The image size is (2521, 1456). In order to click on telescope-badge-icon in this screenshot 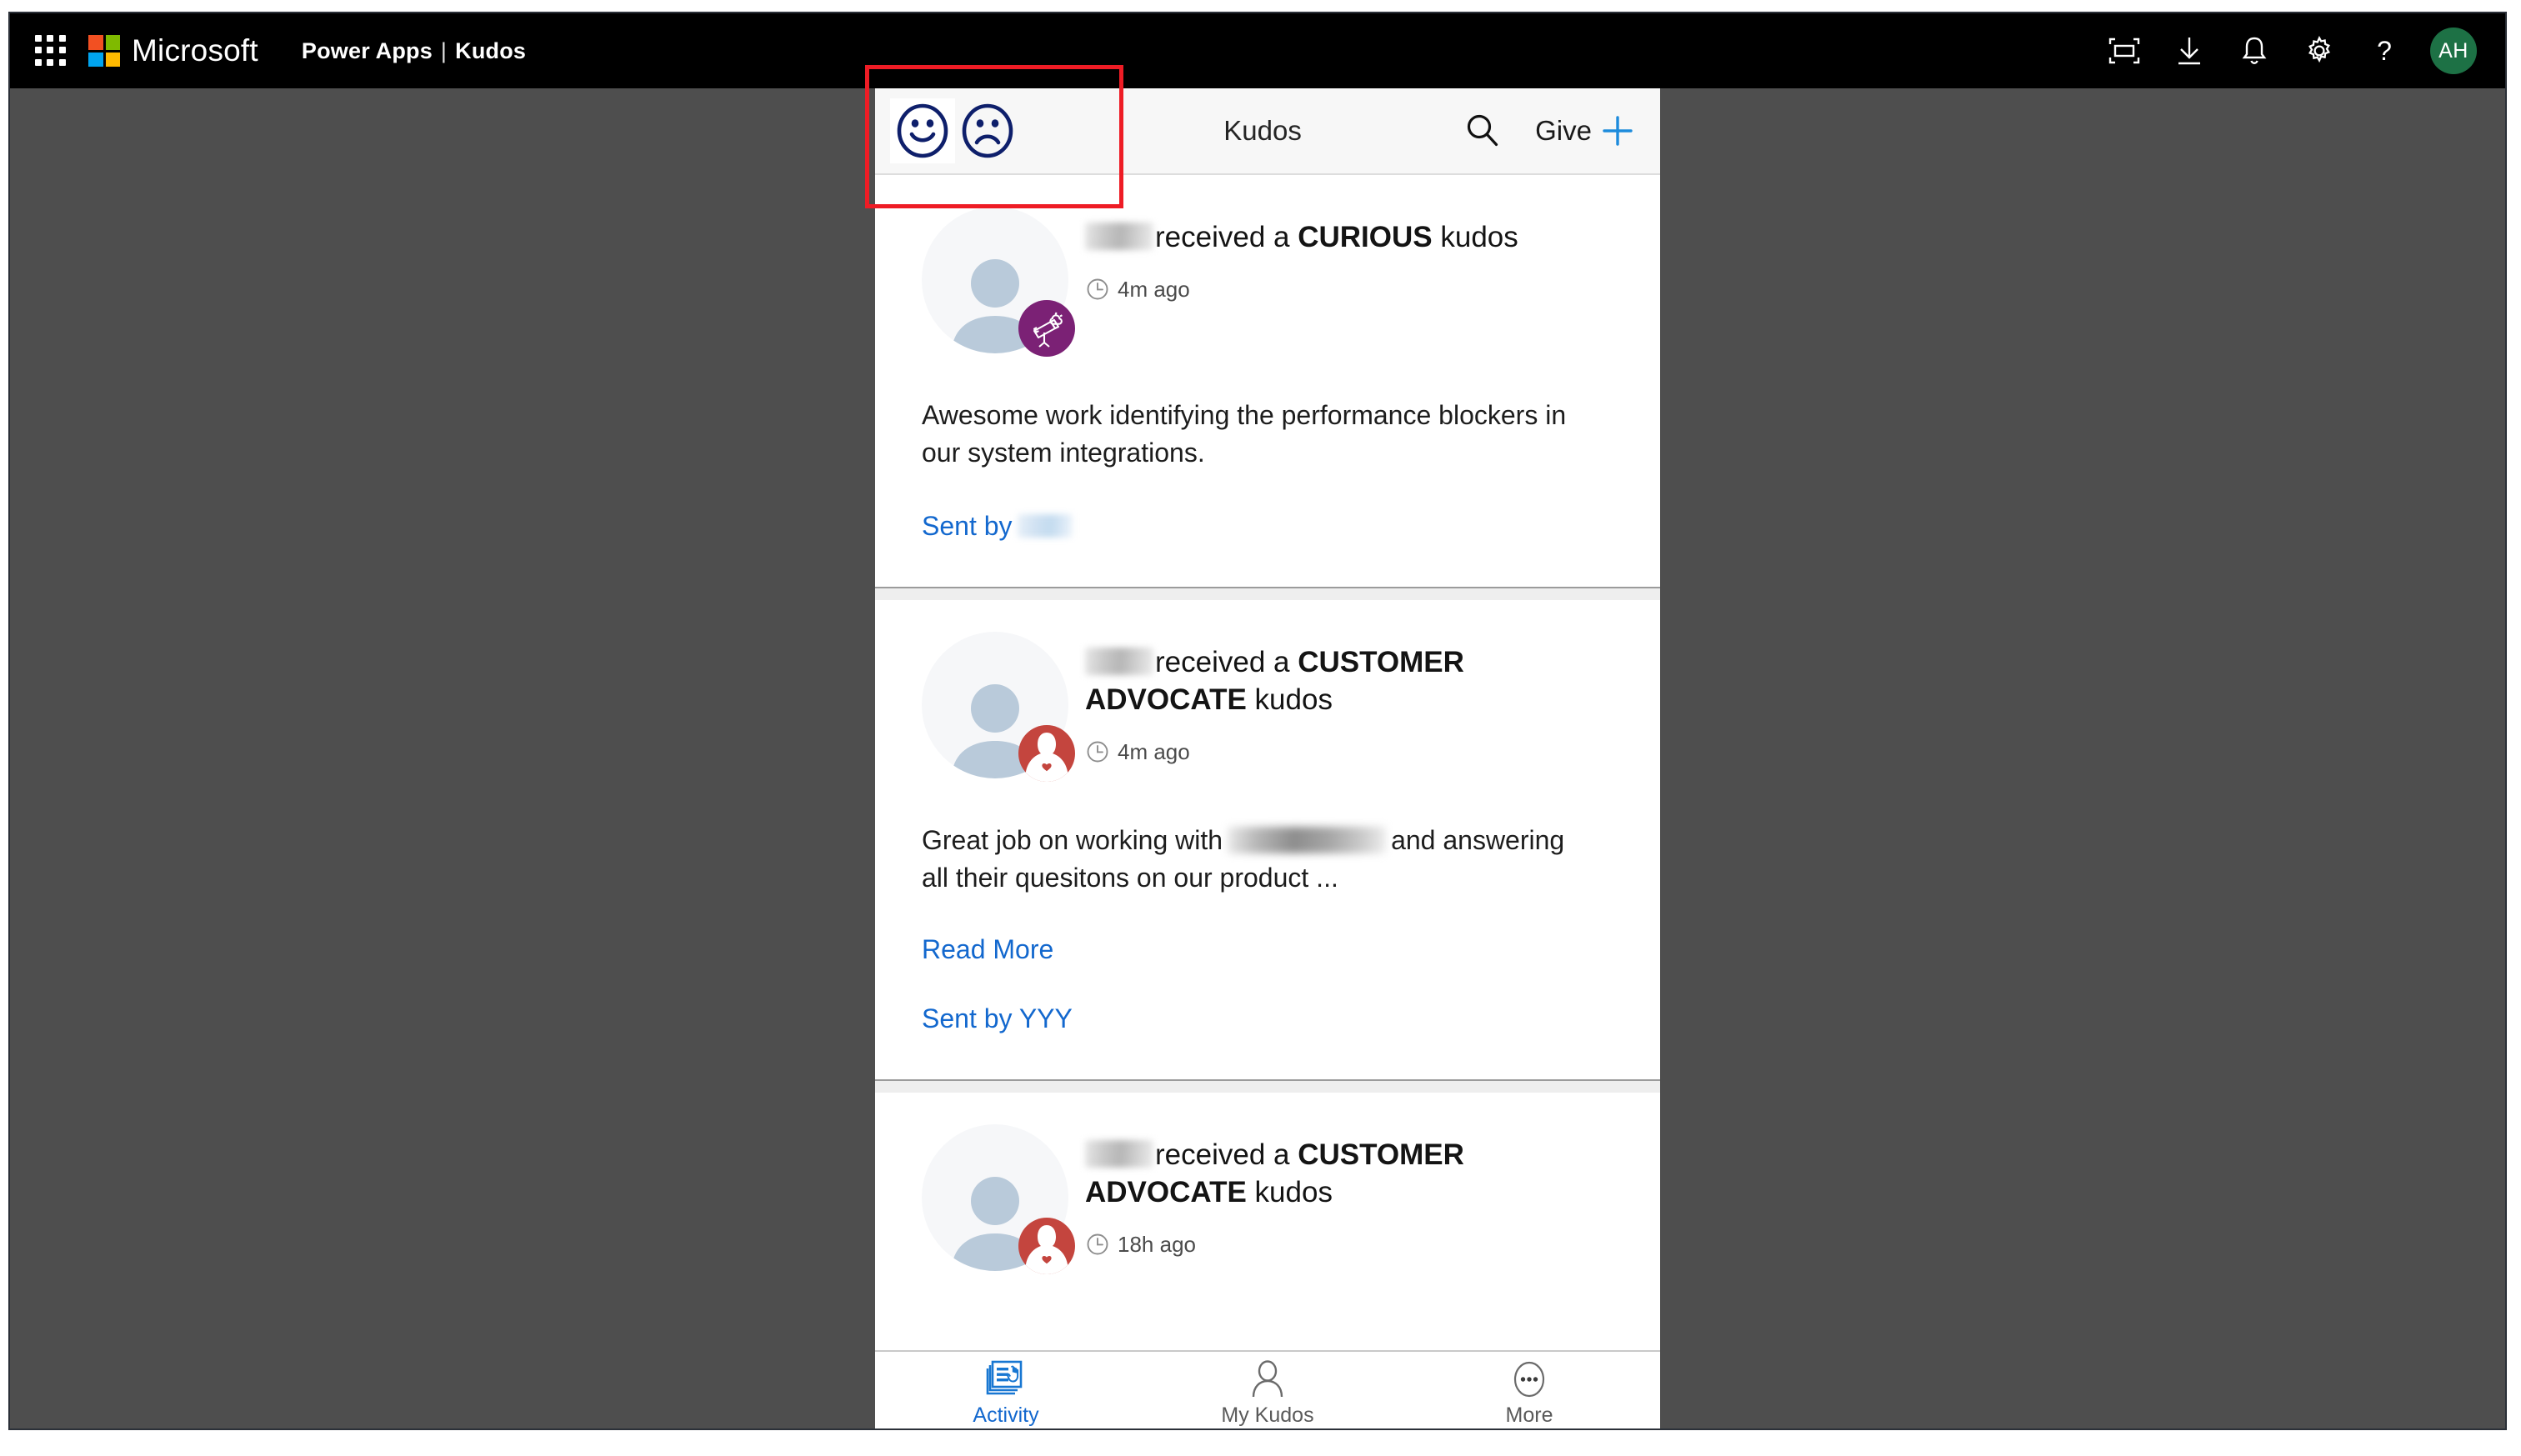, I will do `click(1046, 328)`.